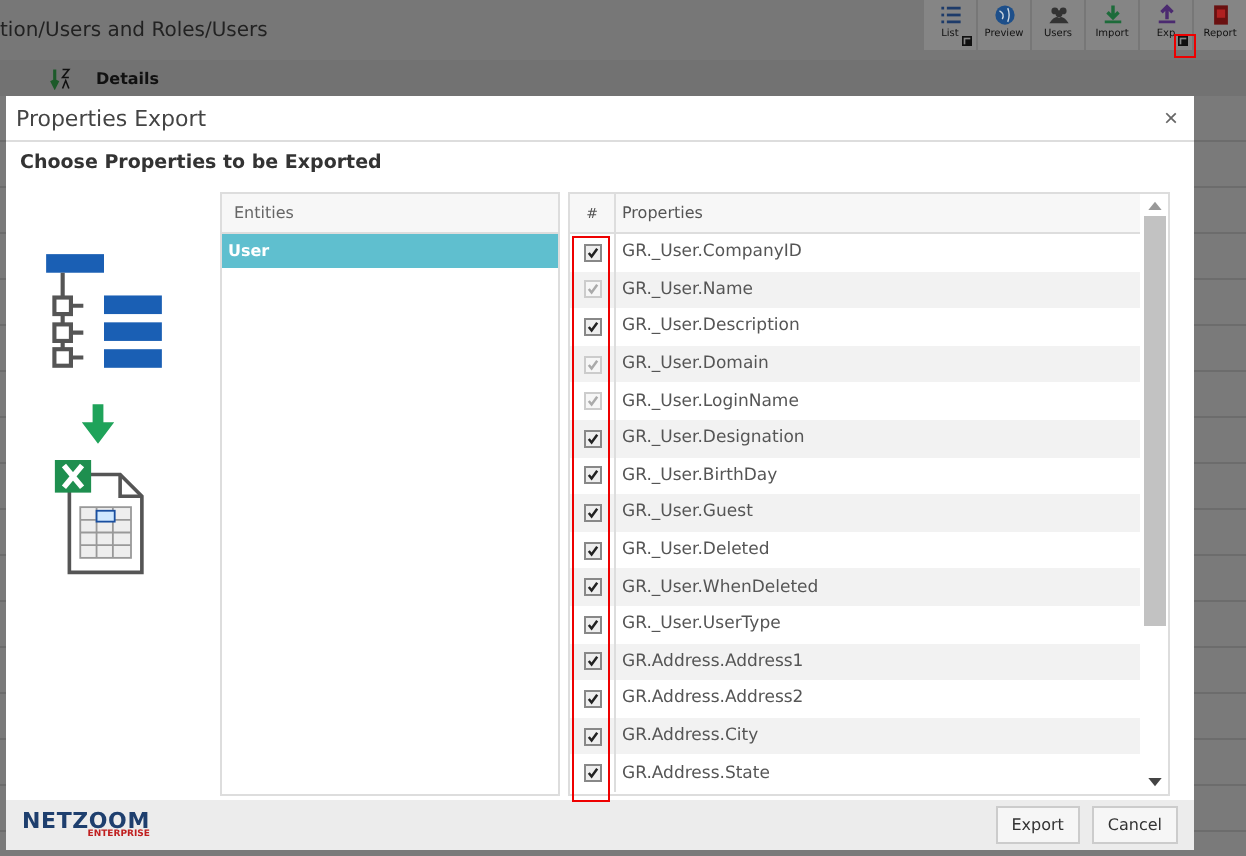 The image size is (1246, 856). Describe the element at coordinates (950, 15) in the screenshot. I see `list-icon` at that location.